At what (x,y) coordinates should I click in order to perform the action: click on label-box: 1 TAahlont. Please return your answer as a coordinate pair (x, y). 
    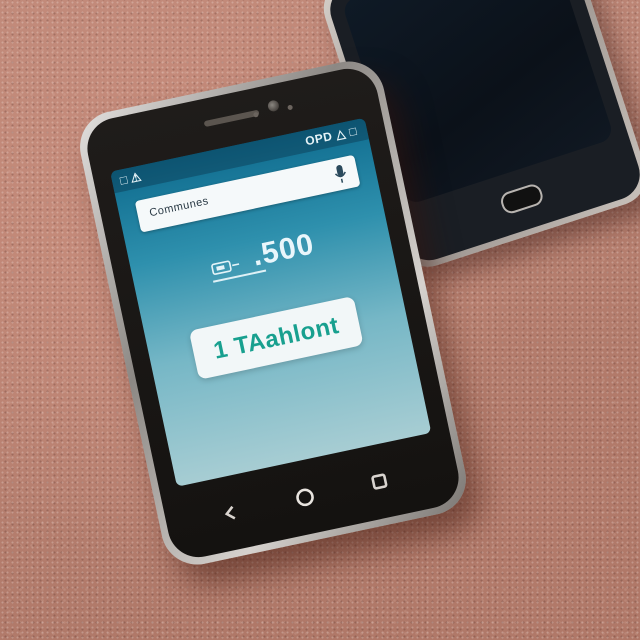
    Looking at the image, I should click on (276, 337).